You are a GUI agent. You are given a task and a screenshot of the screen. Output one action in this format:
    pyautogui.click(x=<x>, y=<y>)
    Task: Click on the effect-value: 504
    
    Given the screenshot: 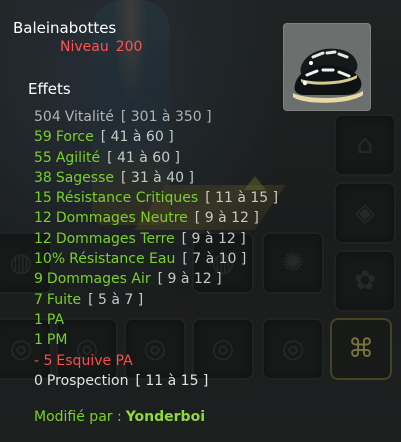 What is the action you would take?
    pyautogui.click(x=47, y=117)
    